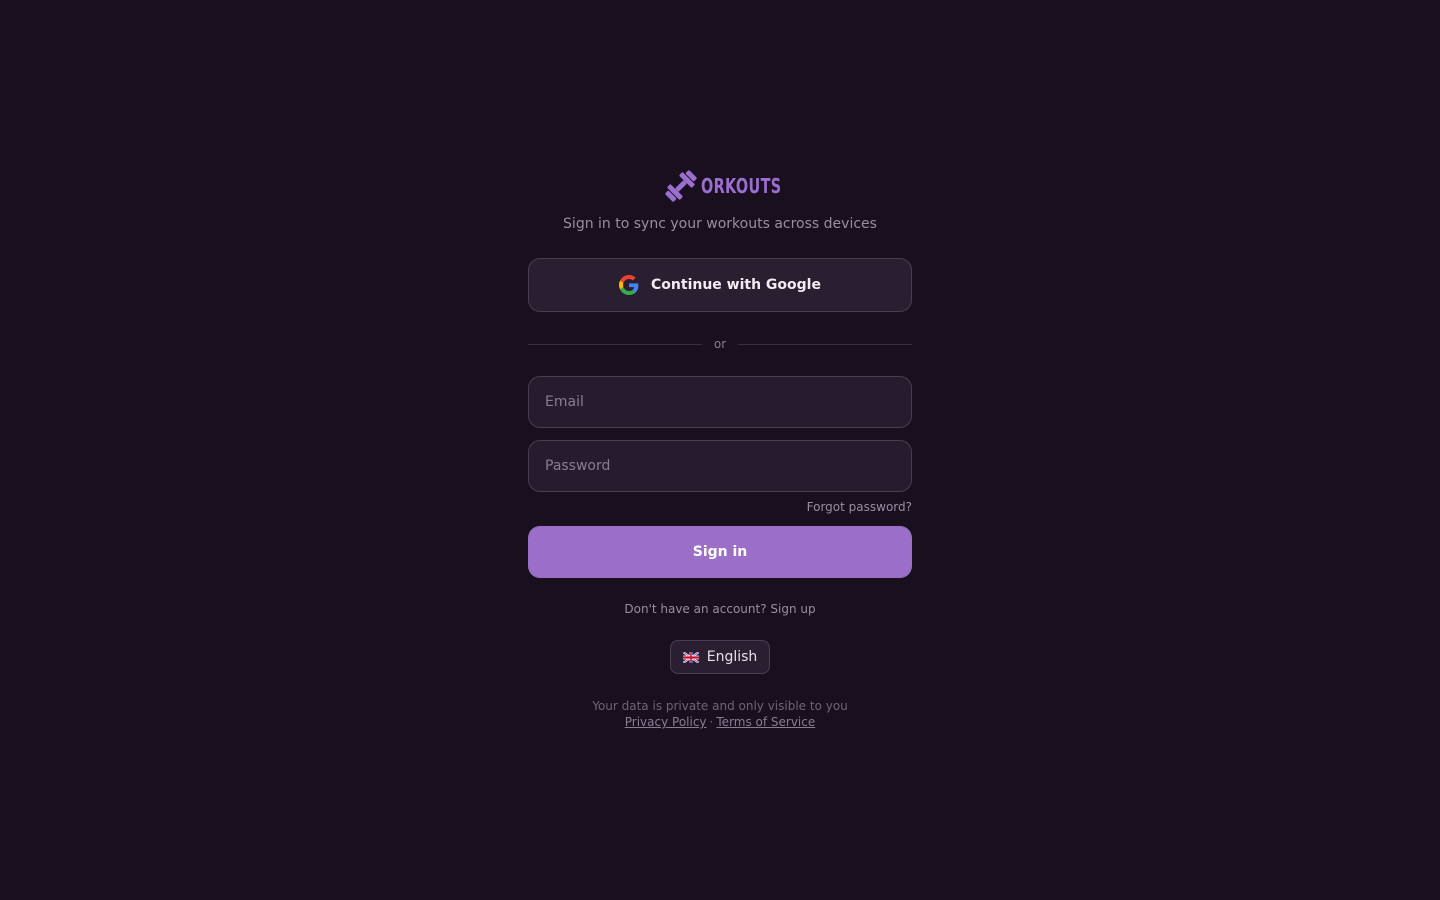 The image size is (1440, 900). I want to click on privacy-policy-link: Privacy Policy, so click(666, 722).